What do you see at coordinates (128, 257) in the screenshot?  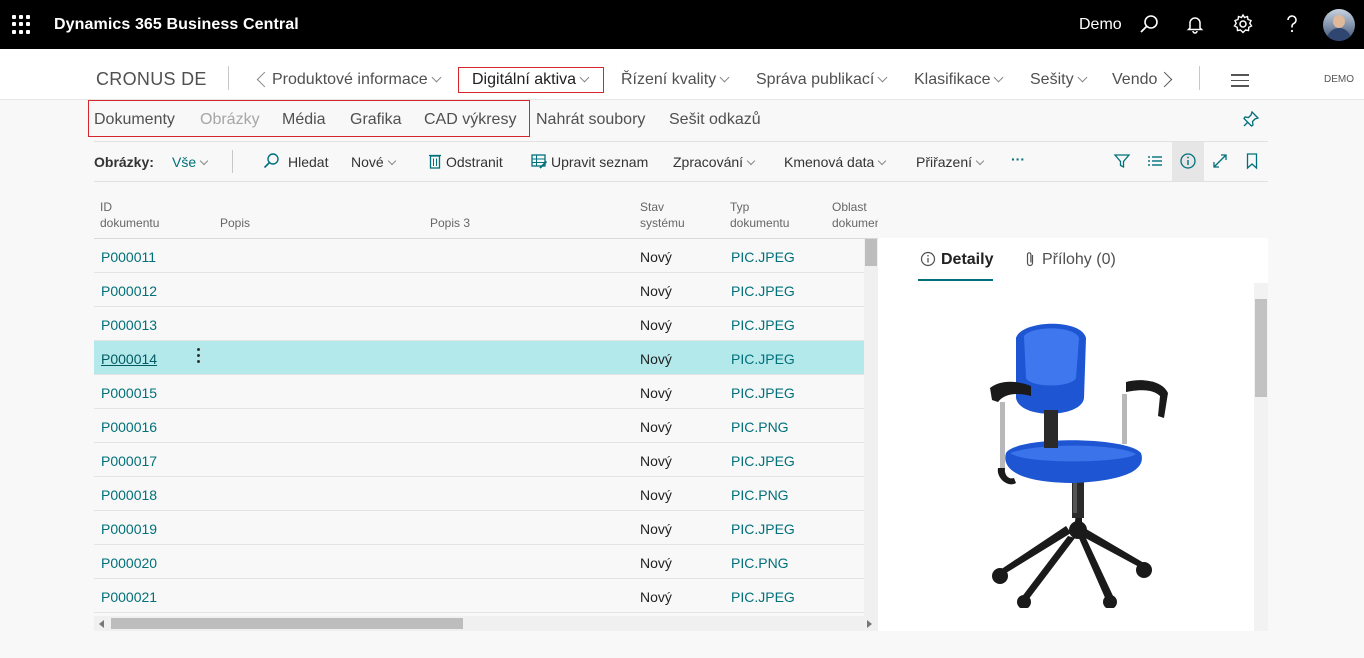 I see `document-id-link: P000011` at bounding box center [128, 257].